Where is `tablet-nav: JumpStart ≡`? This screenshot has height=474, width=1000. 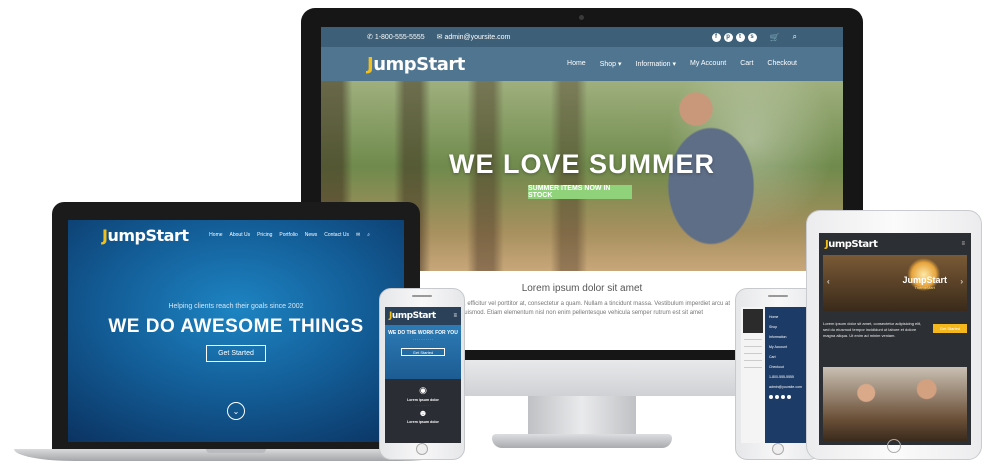
tablet-nav: JumpStart ≡ is located at coordinates (895, 244).